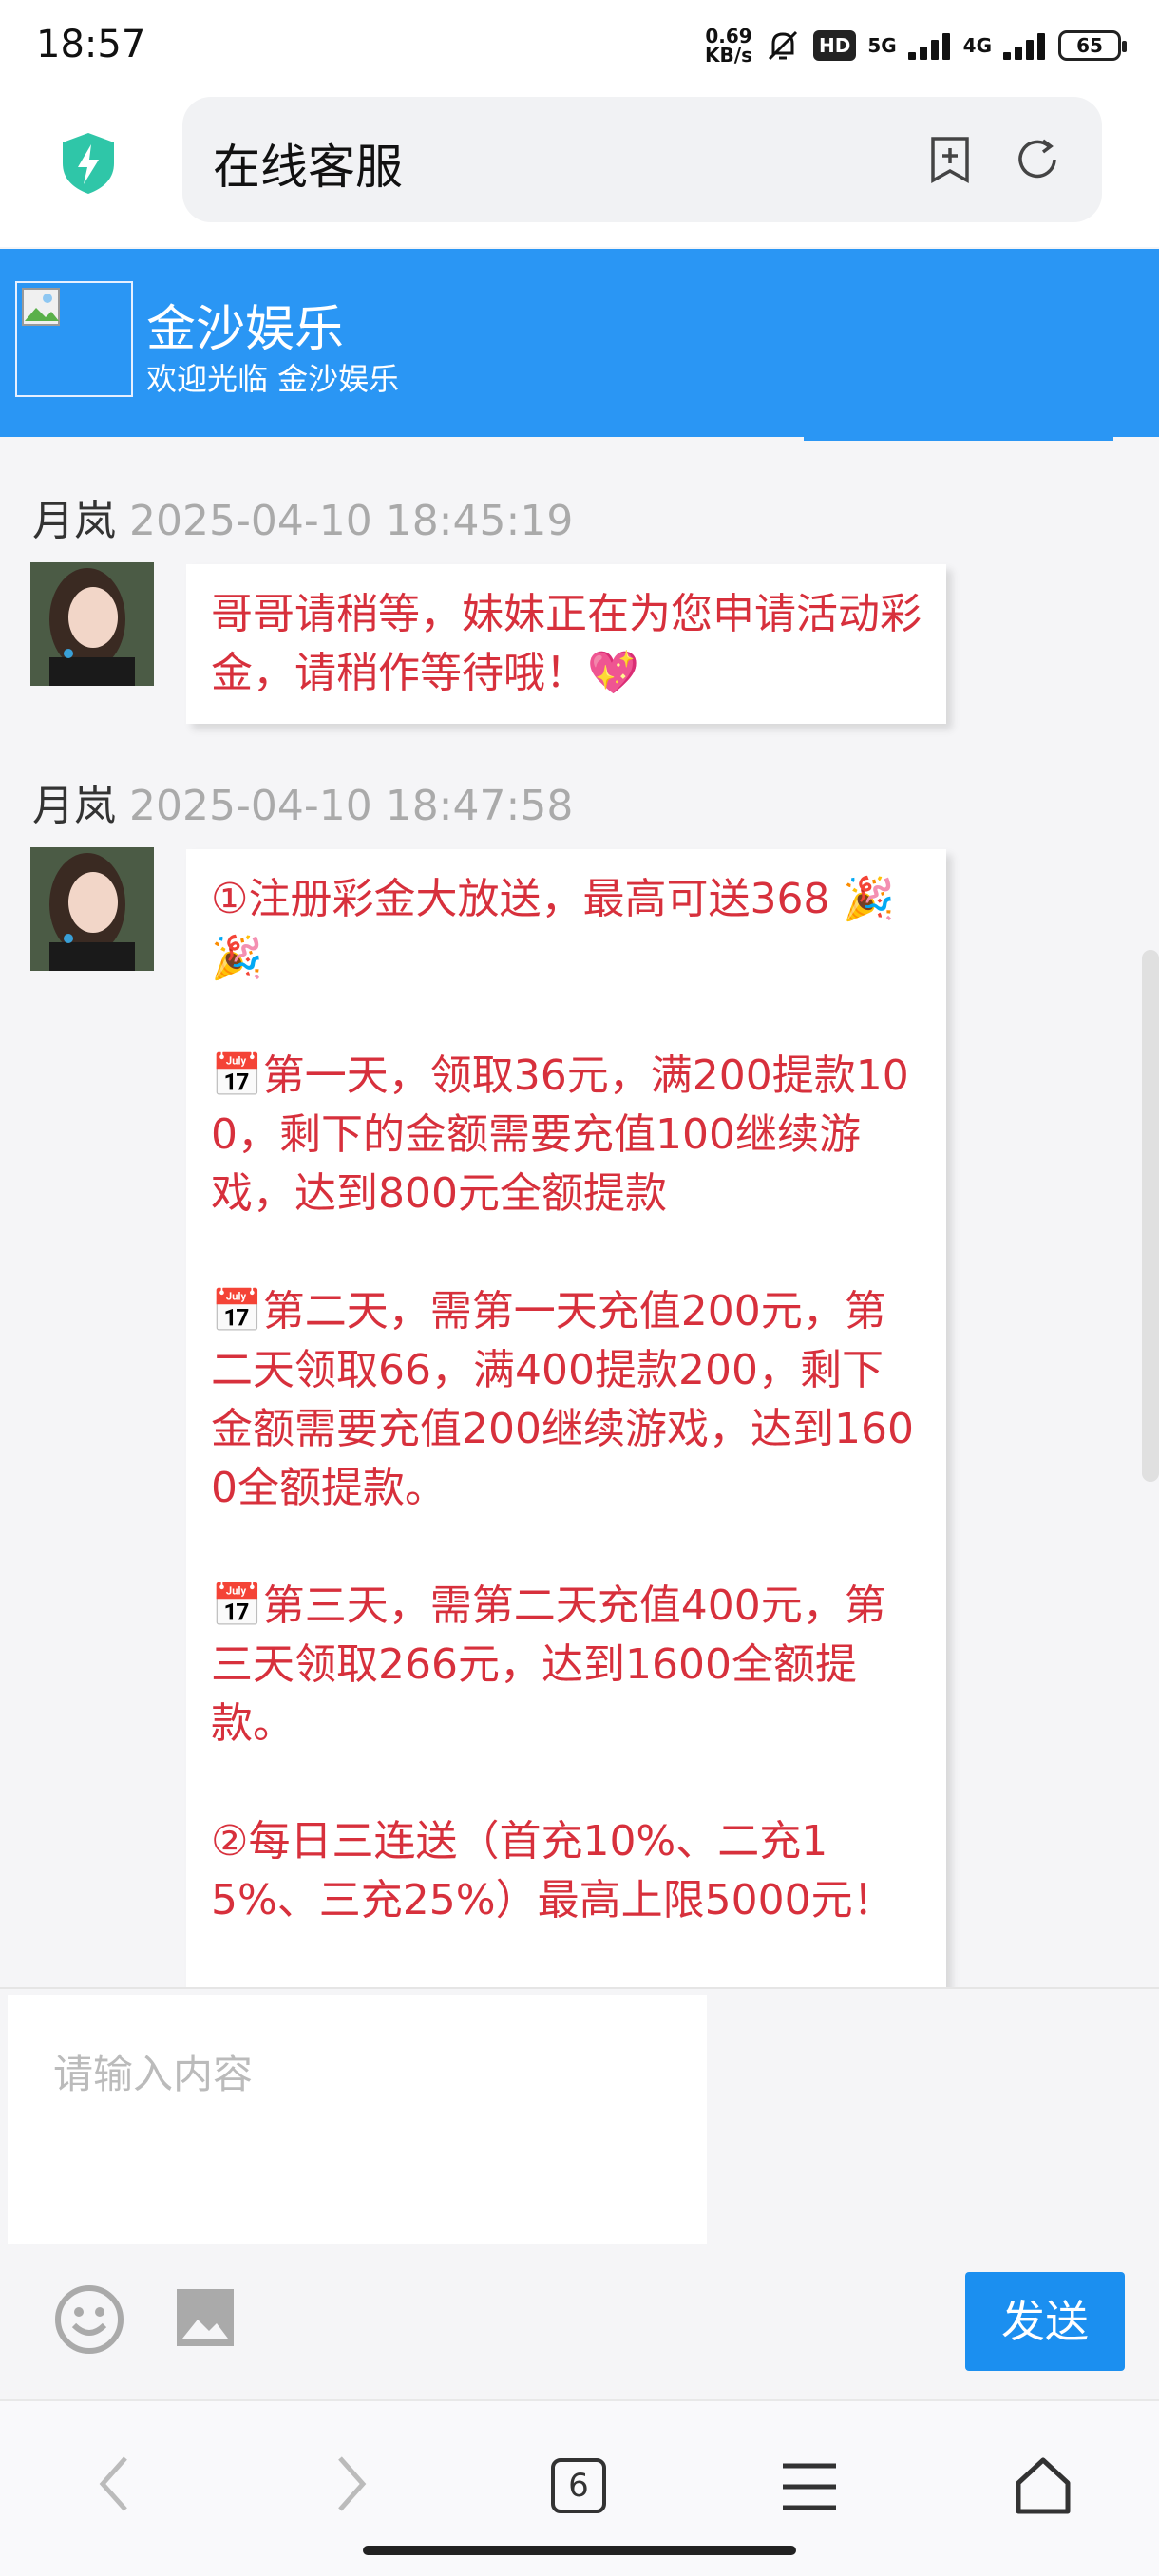 The height and width of the screenshot is (2576, 1159). What do you see at coordinates (351, 521) in the screenshot?
I see `message-timestamp: 2025-04-10 18:45:19` at bounding box center [351, 521].